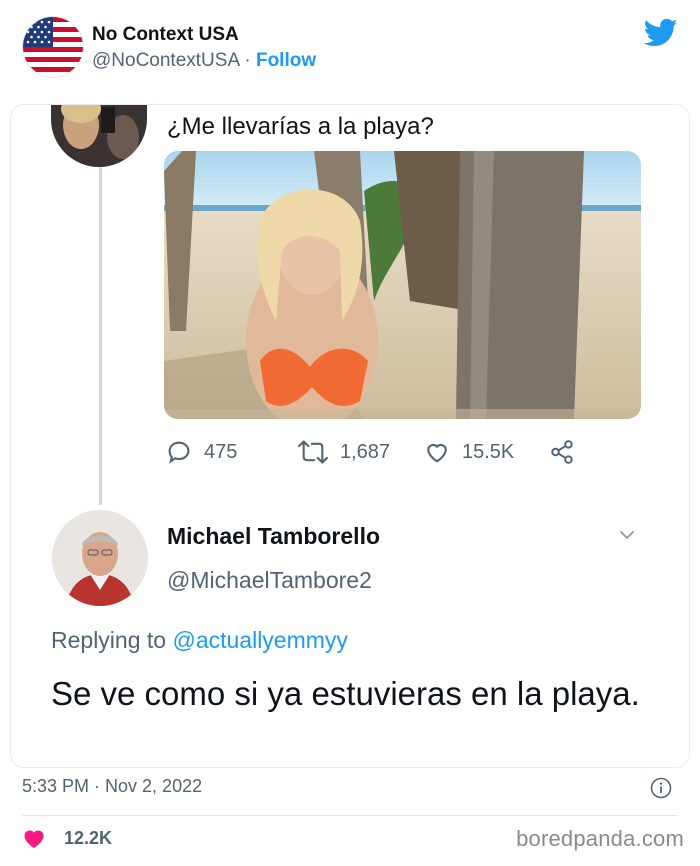 This screenshot has width=700, height=866. What do you see at coordinates (562, 452) in the screenshot?
I see `share-icon` at bounding box center [562, 452].